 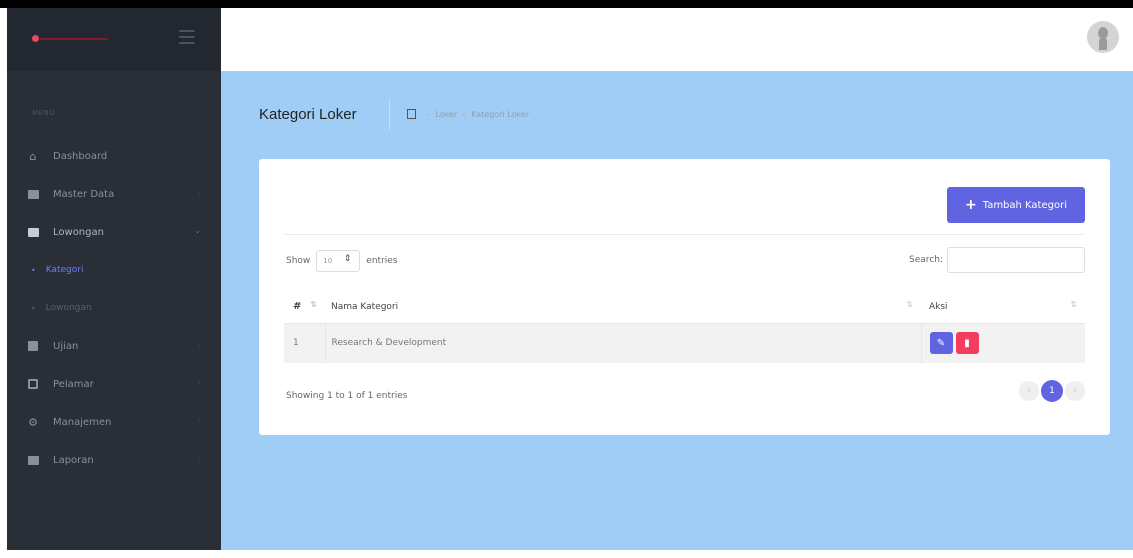 I want to click on table-row: 1 Research & Development ✎ ▮, so click(x=685, y=342).